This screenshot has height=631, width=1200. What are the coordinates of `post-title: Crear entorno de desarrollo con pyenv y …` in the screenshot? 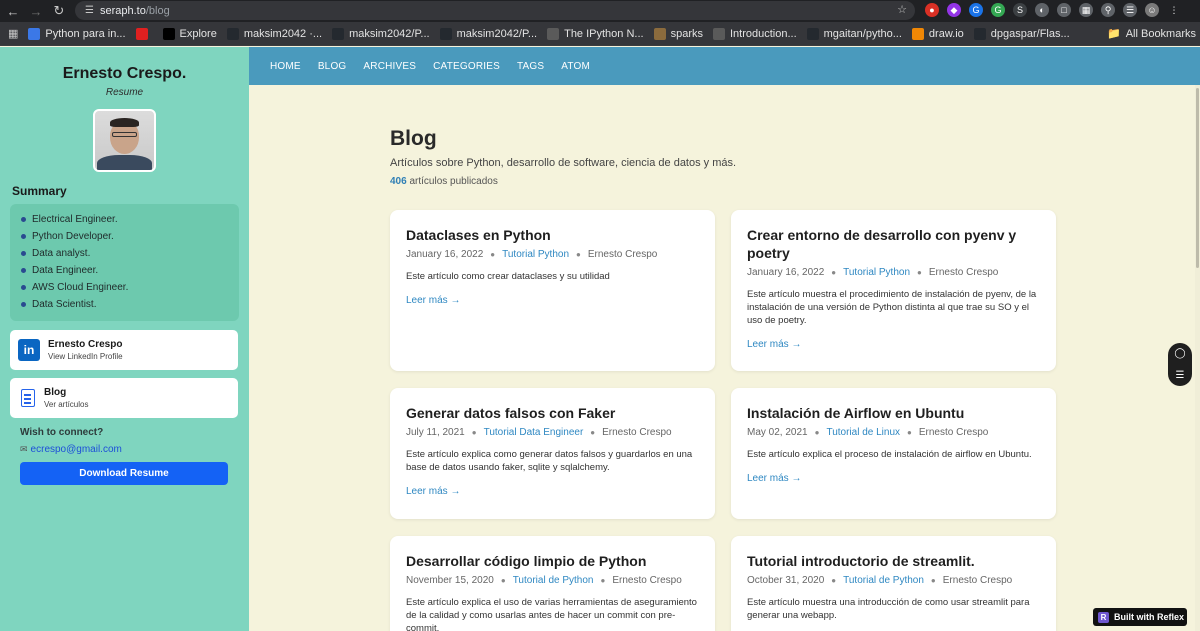 It's located at (893, 244).